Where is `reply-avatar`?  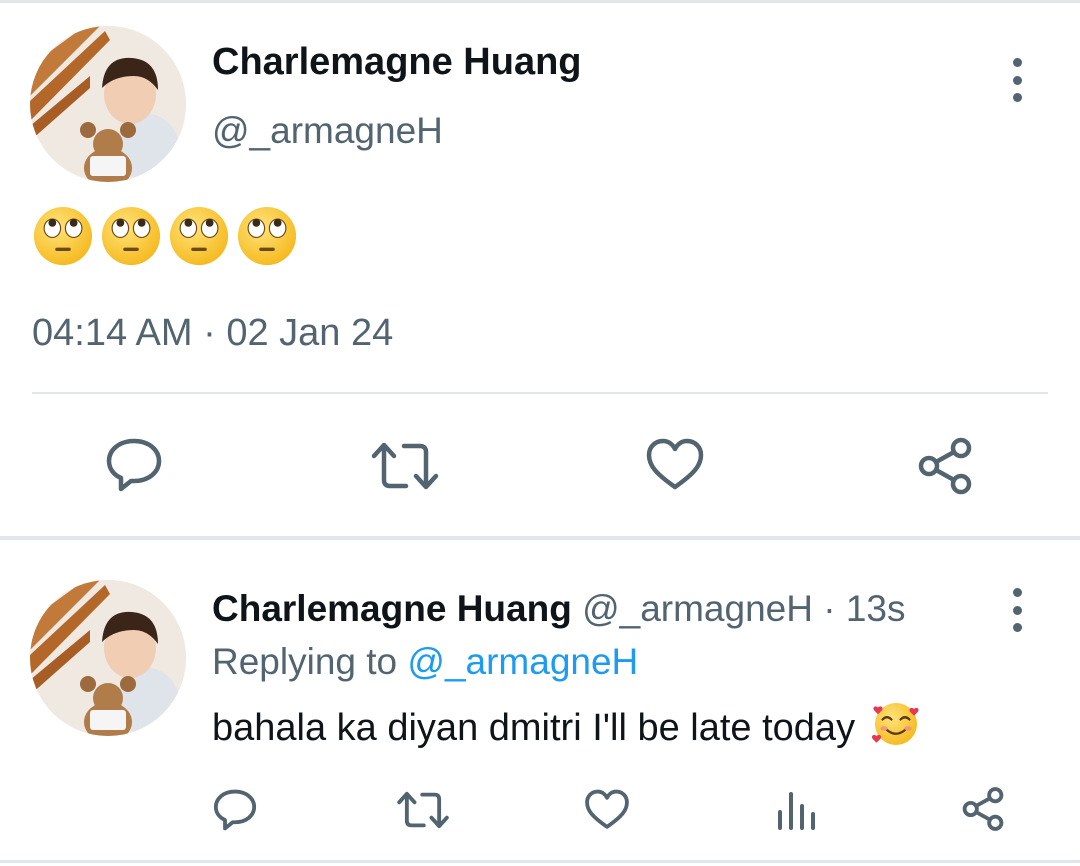 reply-avatar is located at coordinates (108, 658).